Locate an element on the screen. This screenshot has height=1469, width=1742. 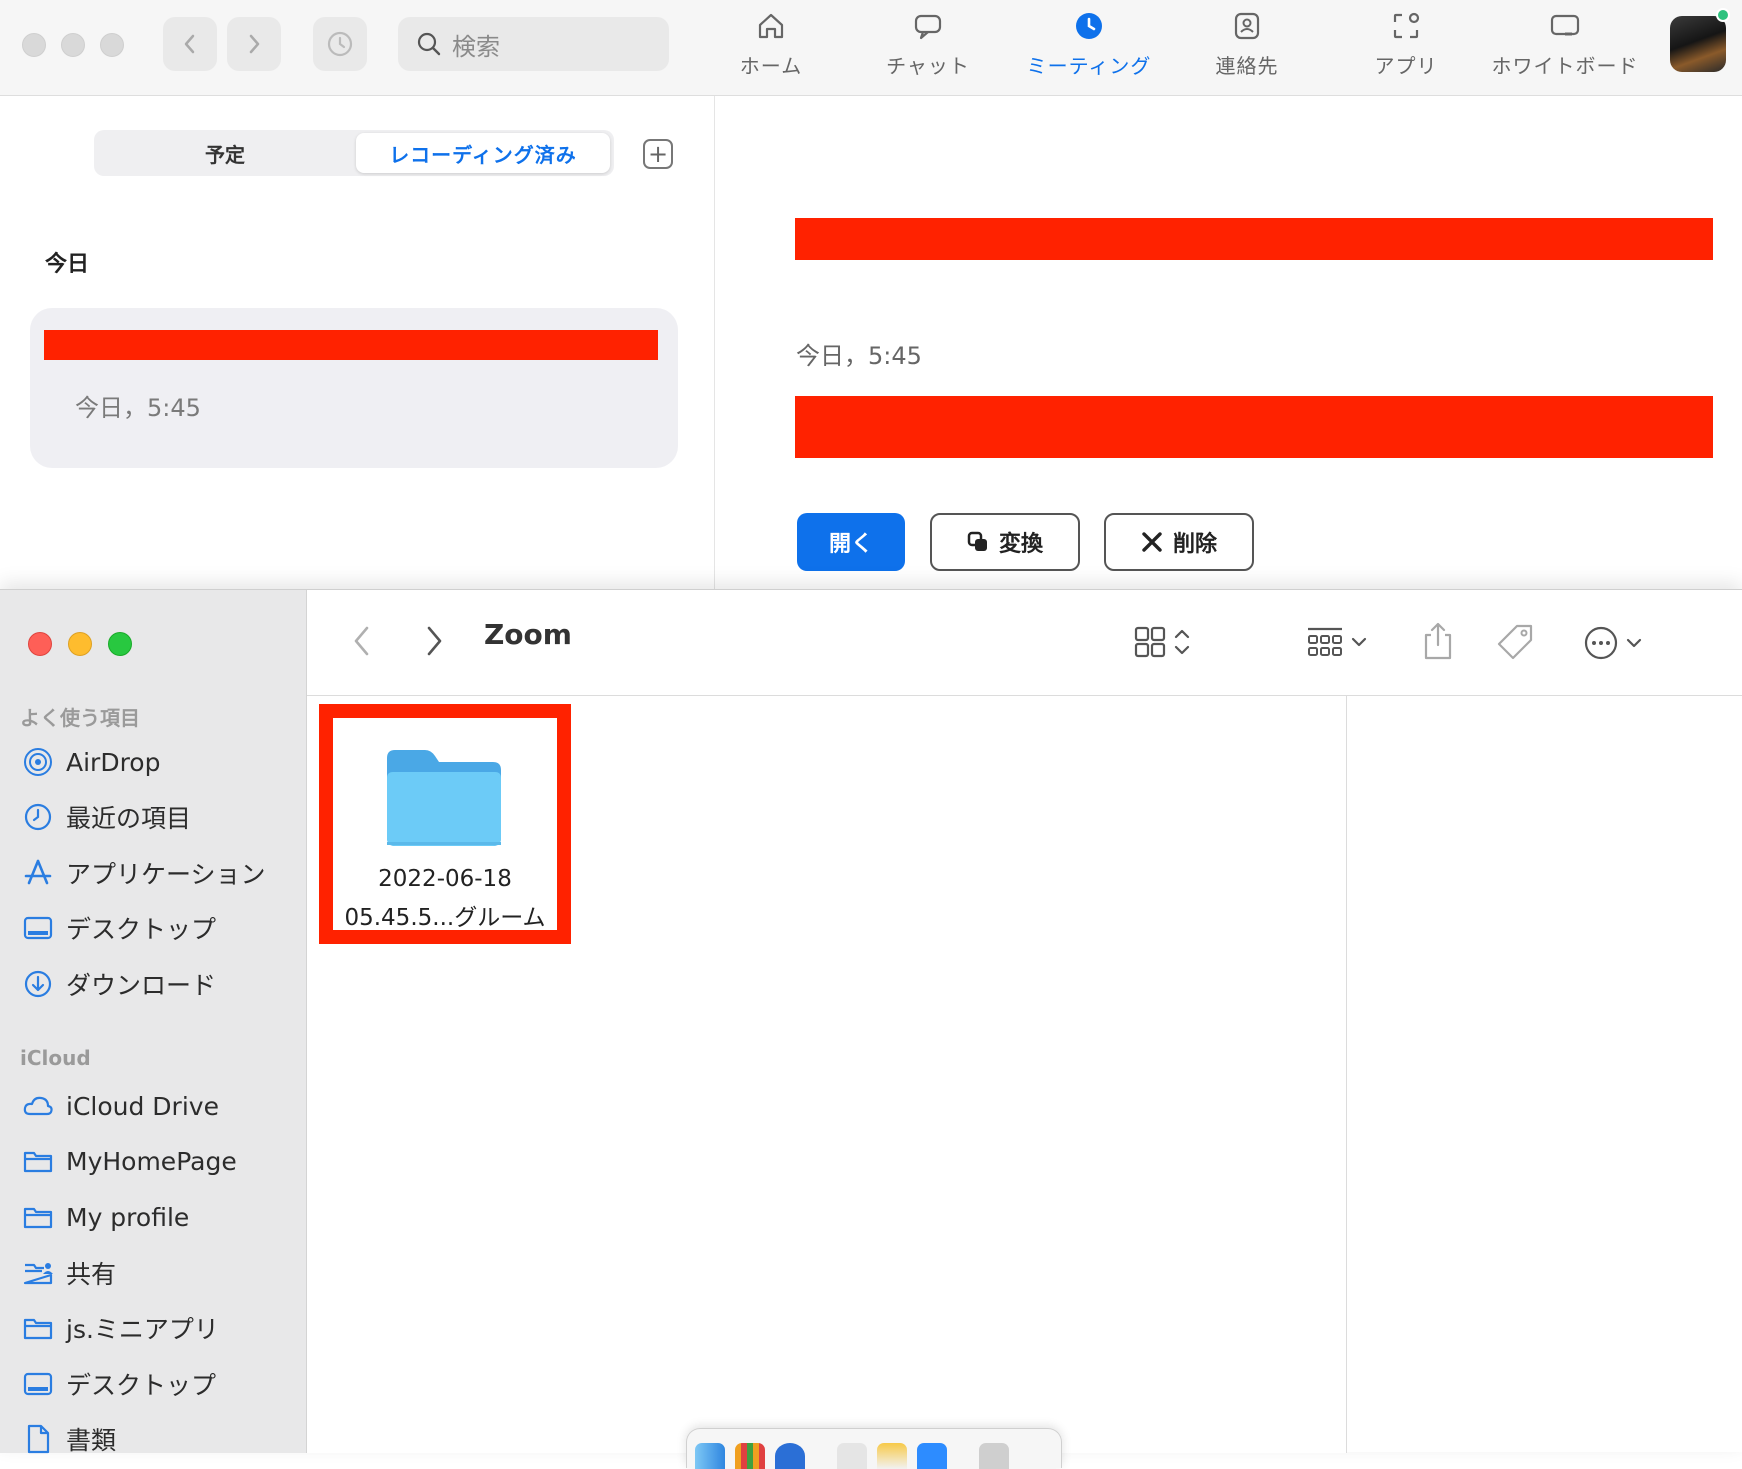
tab-recorded: レコーディング済み is located at coordinates (483, 153).